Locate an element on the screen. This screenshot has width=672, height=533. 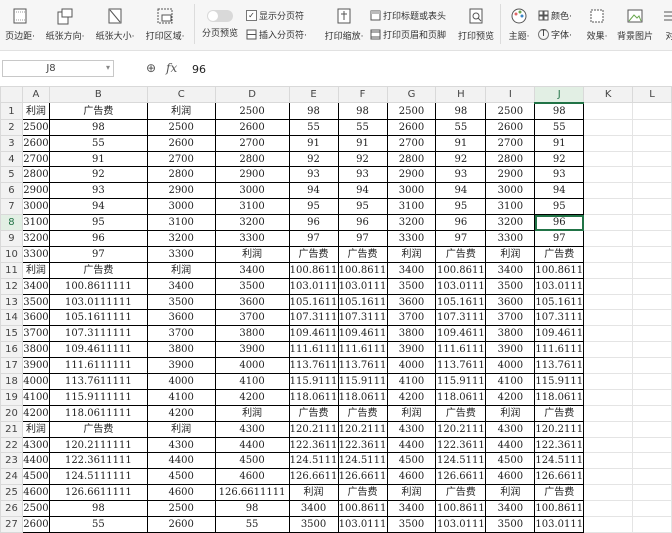
cell-c4: 2700 is located at coordinates (181, 159).